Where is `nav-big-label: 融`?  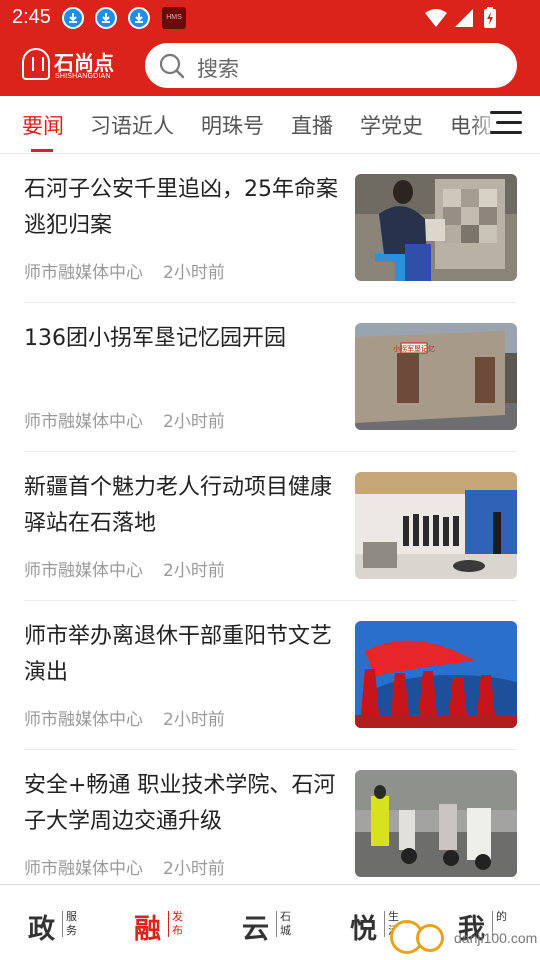
nav-big-label: 融 is located at coordinates (147, 929).